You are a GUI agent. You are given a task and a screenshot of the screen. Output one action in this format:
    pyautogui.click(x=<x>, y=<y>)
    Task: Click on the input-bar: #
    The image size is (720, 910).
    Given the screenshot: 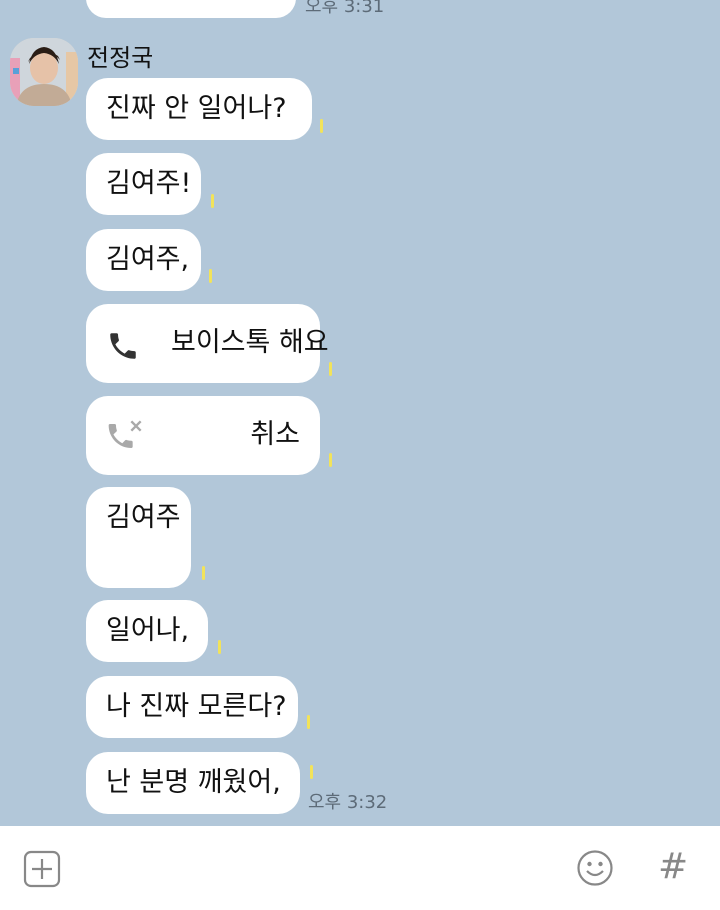 What is the action you would take?
    pyautogui.click(x=360, y=868)
    